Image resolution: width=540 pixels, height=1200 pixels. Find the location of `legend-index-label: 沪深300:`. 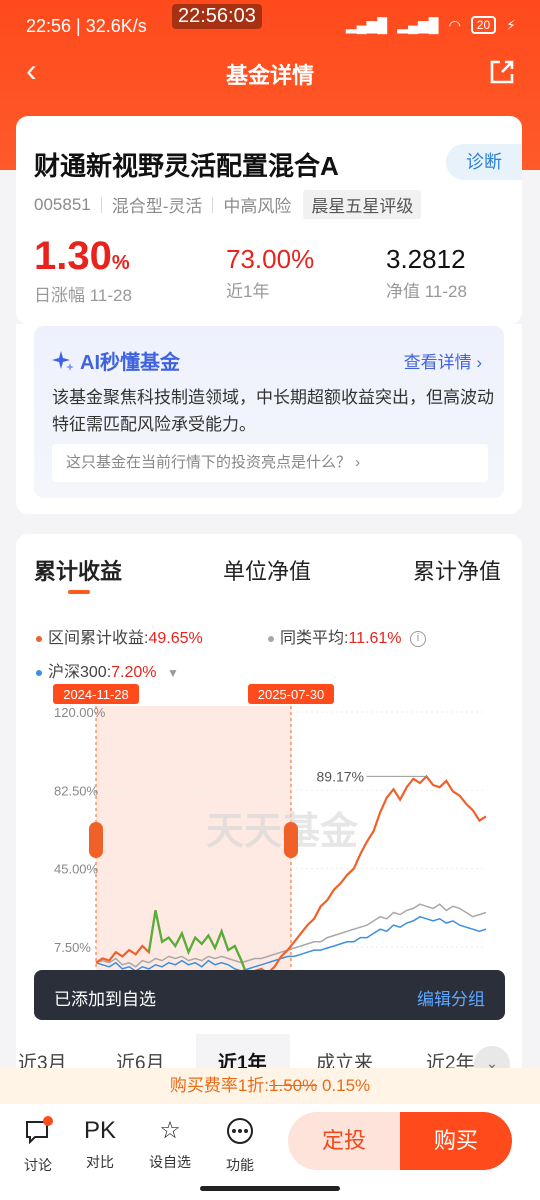

legend-index-label: 沪深300: is located at coordinates (80, 672).